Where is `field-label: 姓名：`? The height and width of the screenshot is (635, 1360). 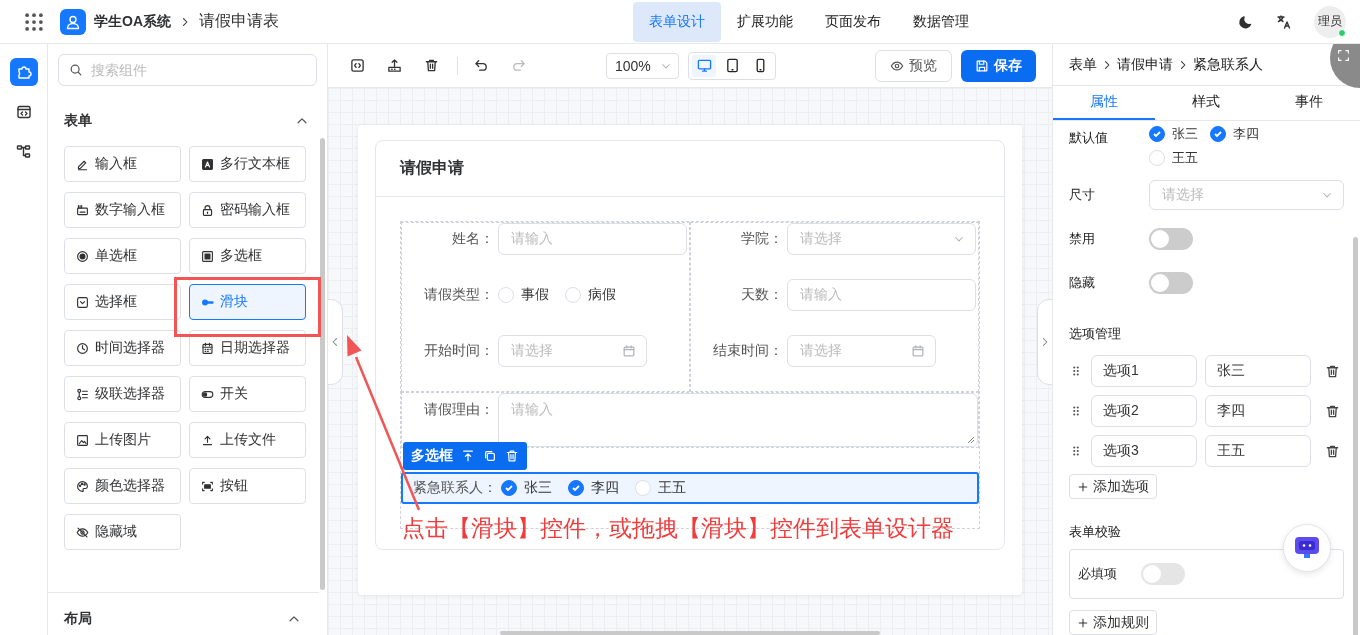
field-label: 姓名： is located at coordinates (473, 239).